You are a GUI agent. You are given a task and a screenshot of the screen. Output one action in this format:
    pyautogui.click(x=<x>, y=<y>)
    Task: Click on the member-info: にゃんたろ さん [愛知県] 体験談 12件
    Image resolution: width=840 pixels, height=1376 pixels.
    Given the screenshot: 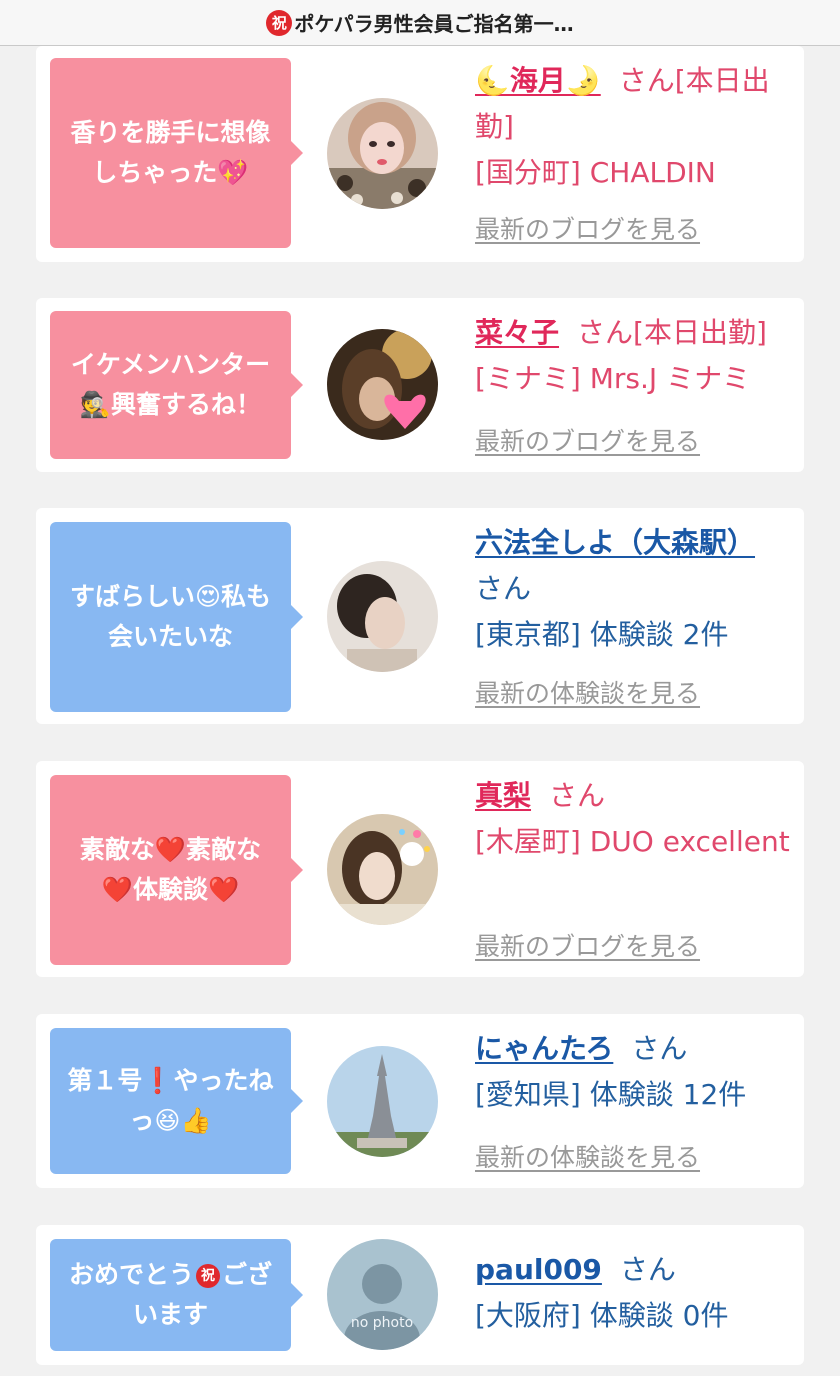 What is the action you would take?
    pyautogui.click(x=635, y=1072)
    